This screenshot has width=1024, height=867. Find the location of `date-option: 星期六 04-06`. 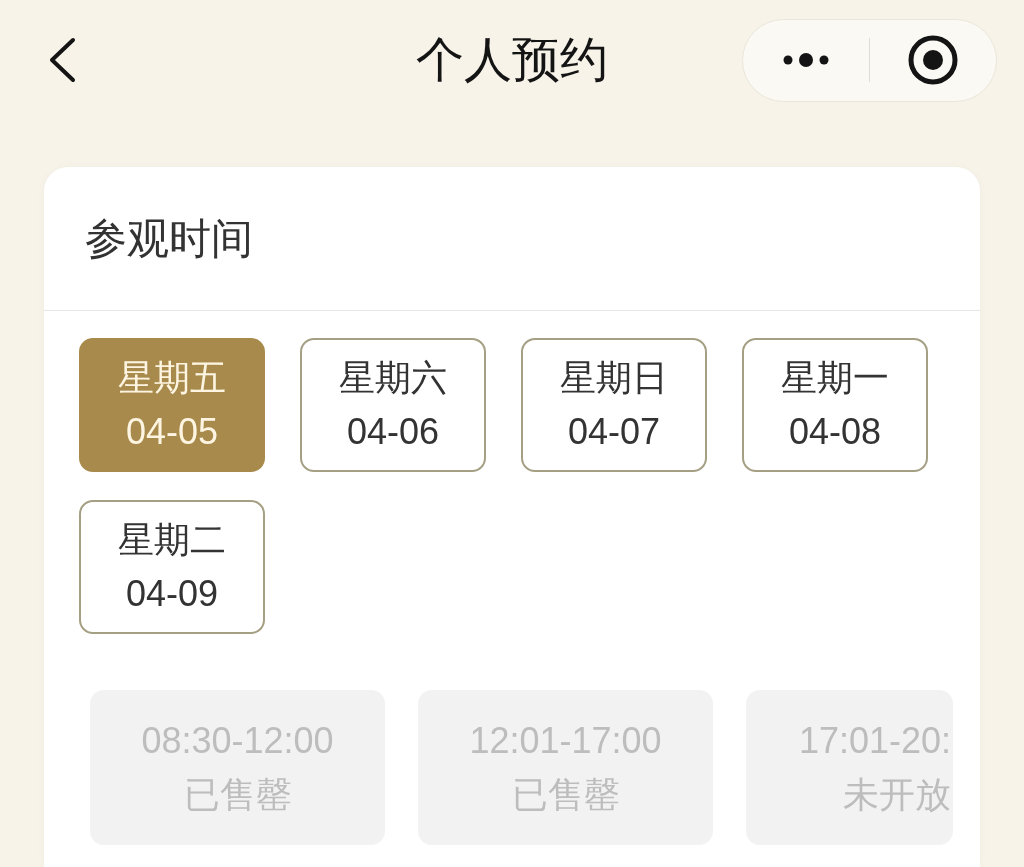

date-option: 星期六 04-06 is located at coordinates (393, 405).